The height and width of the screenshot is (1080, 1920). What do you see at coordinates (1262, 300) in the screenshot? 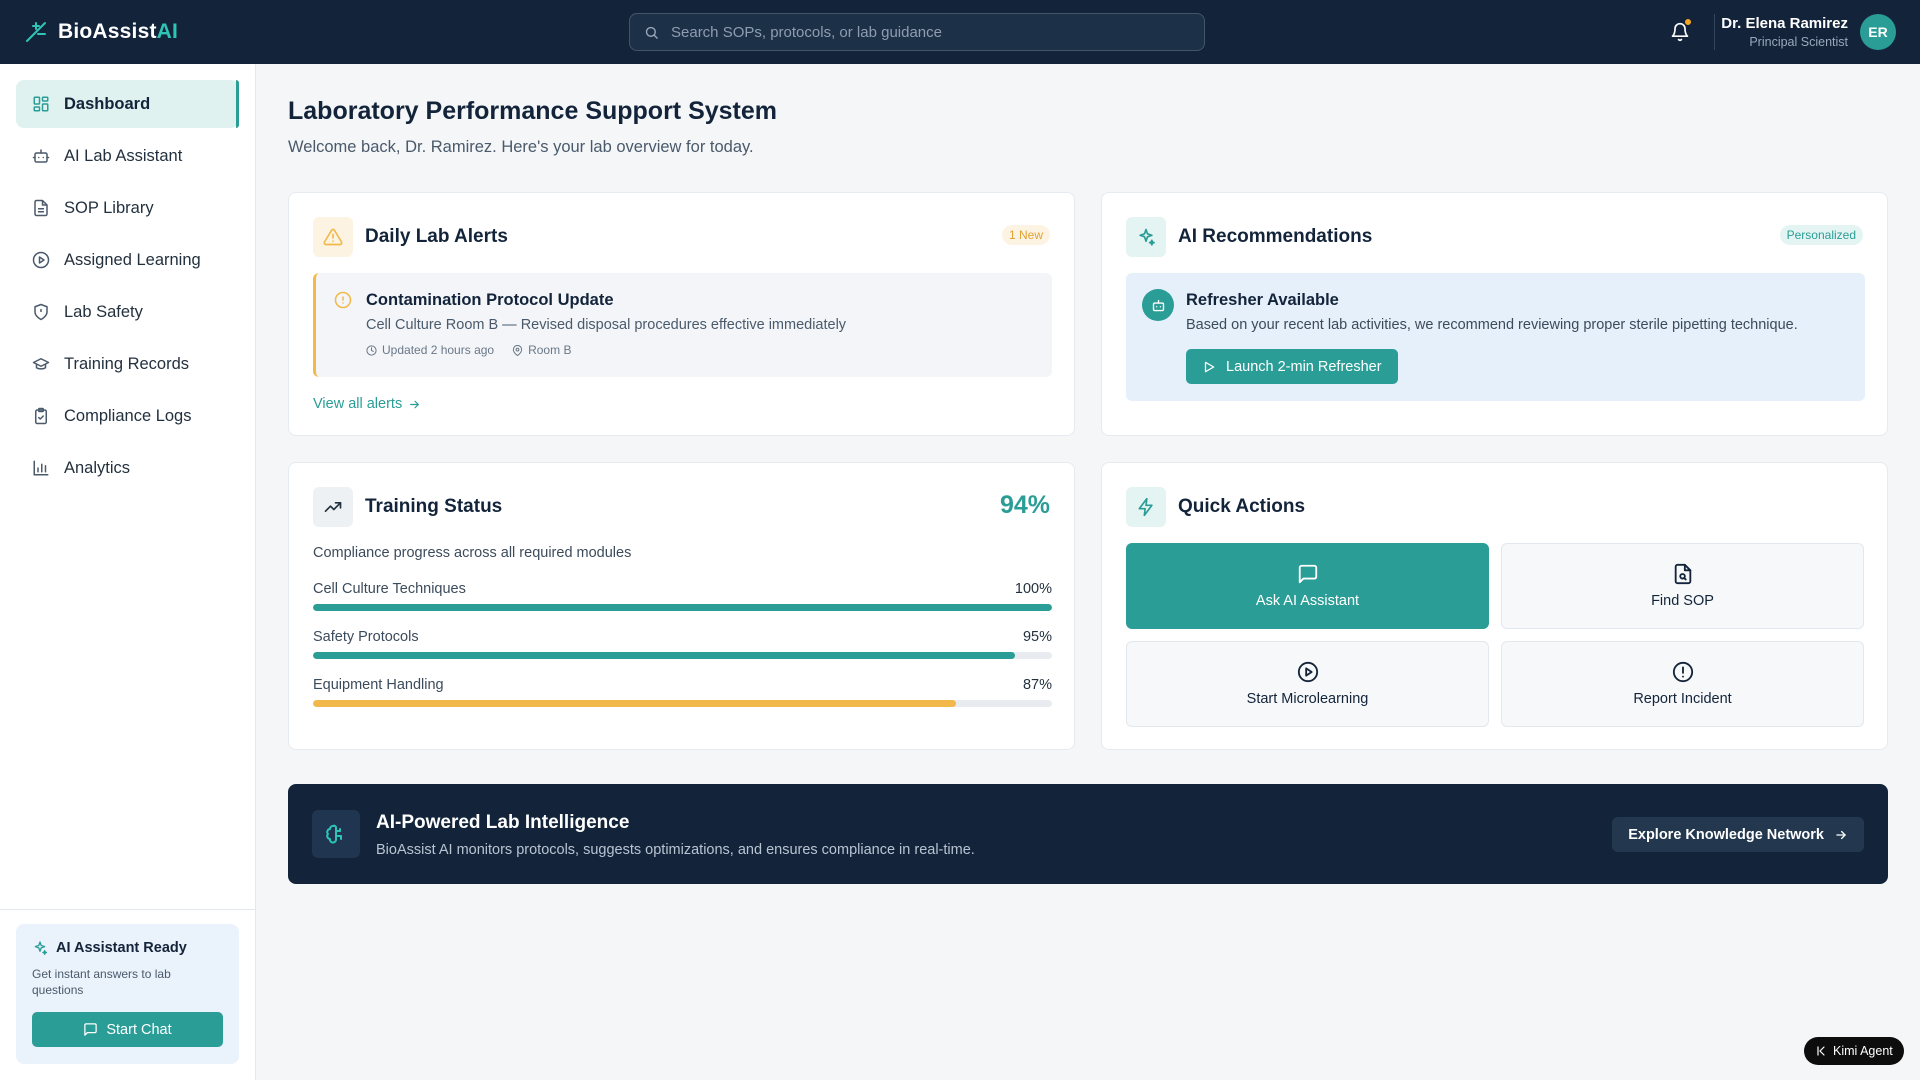
I see `recommendation-title: Refresher Available` at bounding box center [1262, 300].